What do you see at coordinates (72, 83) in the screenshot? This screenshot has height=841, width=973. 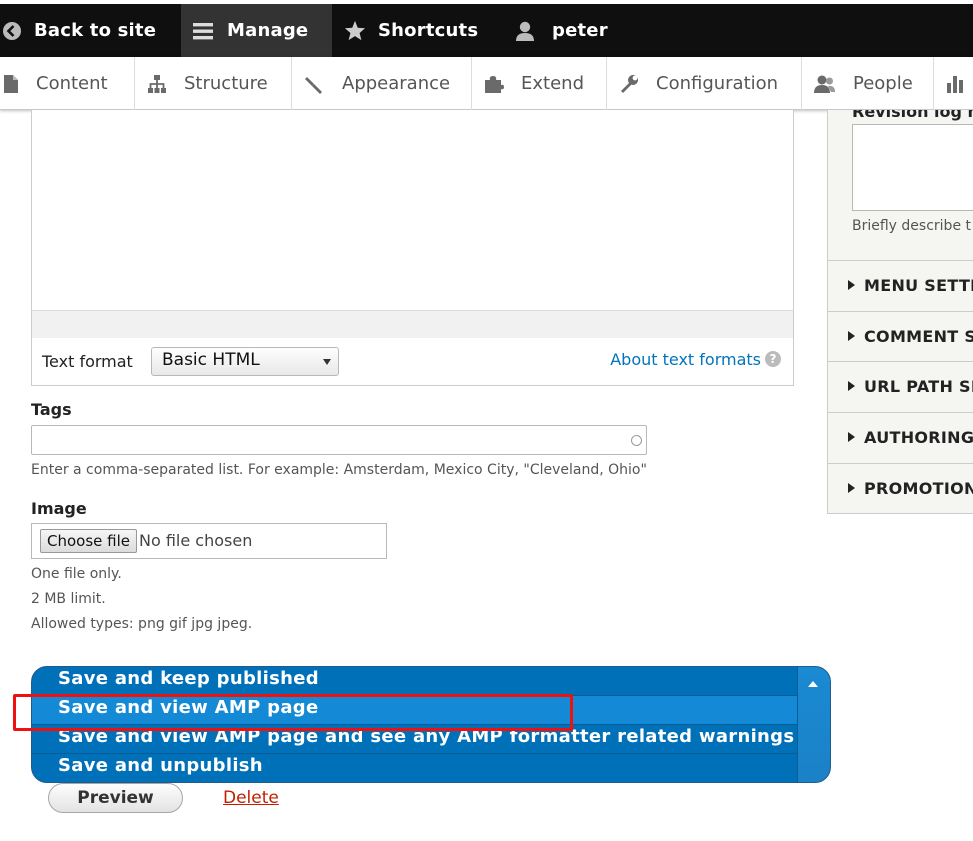 I see `tray-item-label: Content` at bounding box center [72, 83].